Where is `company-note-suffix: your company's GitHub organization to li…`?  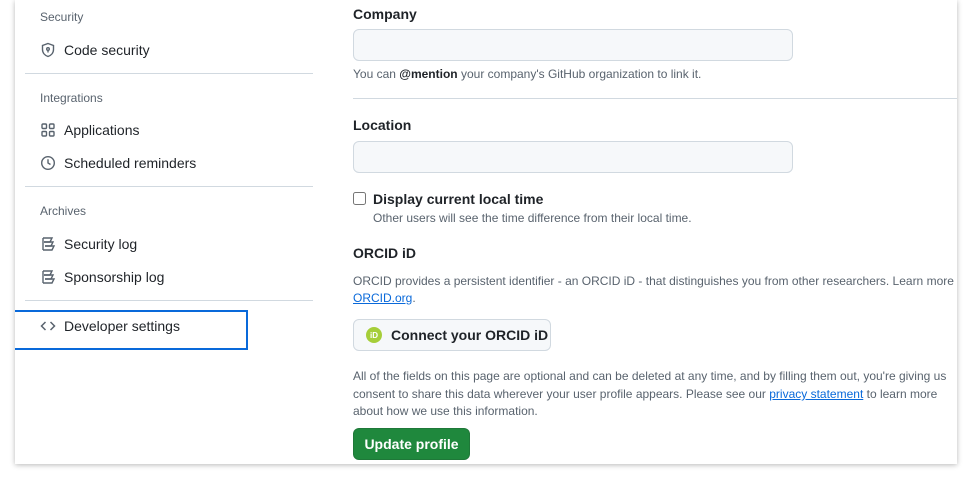
company-note-suffix: your company's GitHub organization to li… is located at coordinates (579, 74).